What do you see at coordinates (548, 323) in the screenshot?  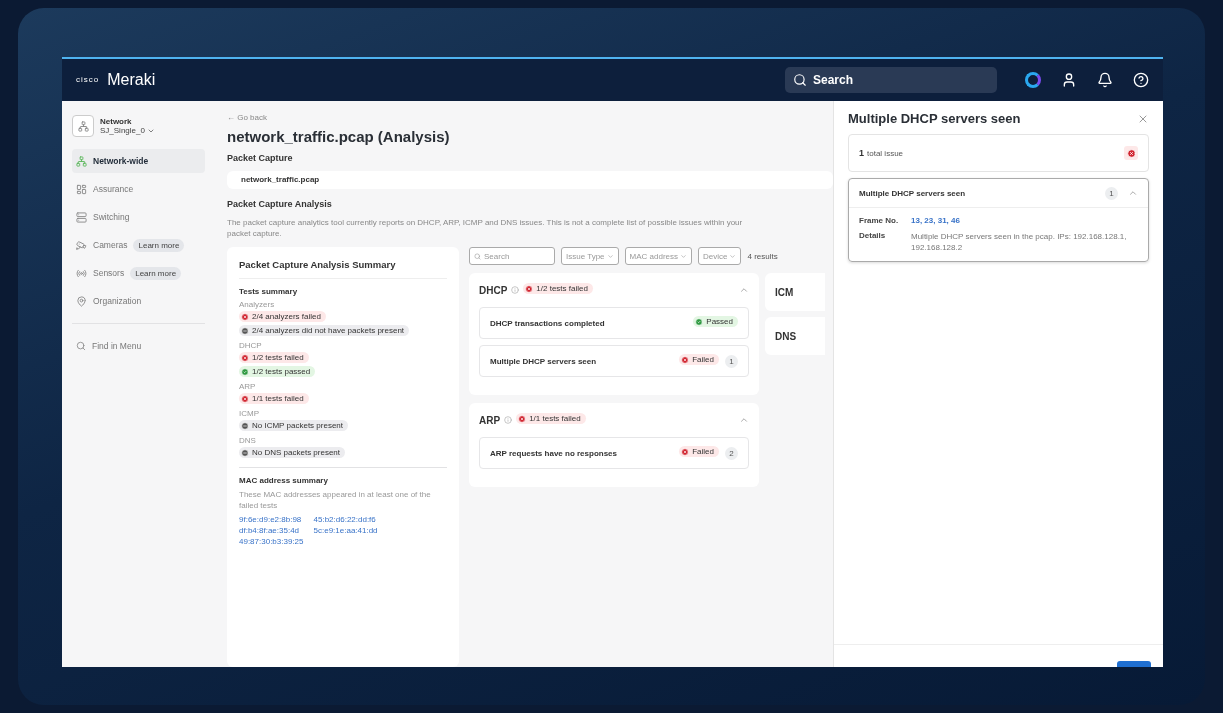 I see `test-name: DHCP transactions completed` at bounding box center [548, 323].